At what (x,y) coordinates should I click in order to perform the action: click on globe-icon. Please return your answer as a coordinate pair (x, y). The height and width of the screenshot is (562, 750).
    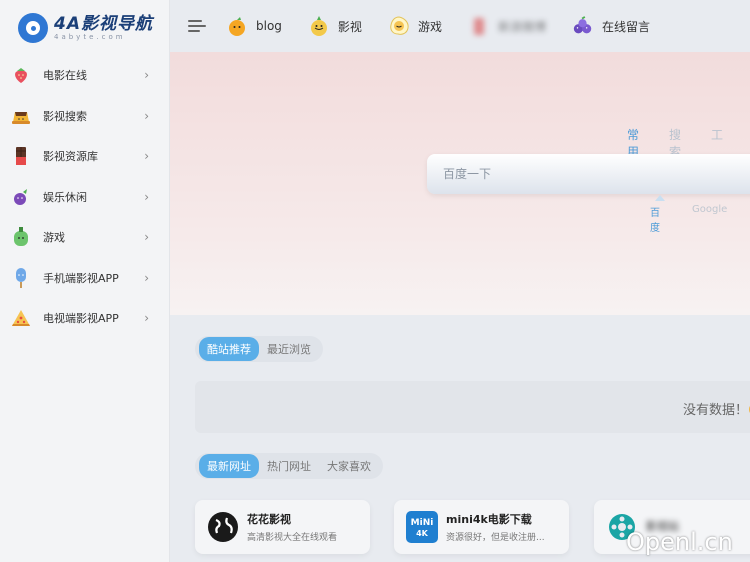
    Looking at the image, I should click on (223, 527).